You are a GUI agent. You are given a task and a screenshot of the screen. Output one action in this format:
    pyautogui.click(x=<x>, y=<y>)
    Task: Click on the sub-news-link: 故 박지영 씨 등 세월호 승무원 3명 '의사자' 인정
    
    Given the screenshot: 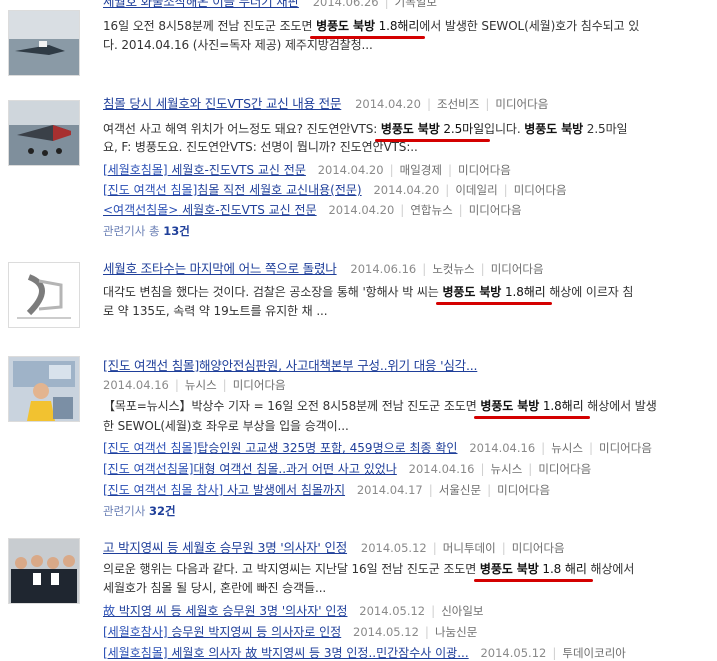 What is the action you would take?
    pyautogui.click(x=225, y=611)
    